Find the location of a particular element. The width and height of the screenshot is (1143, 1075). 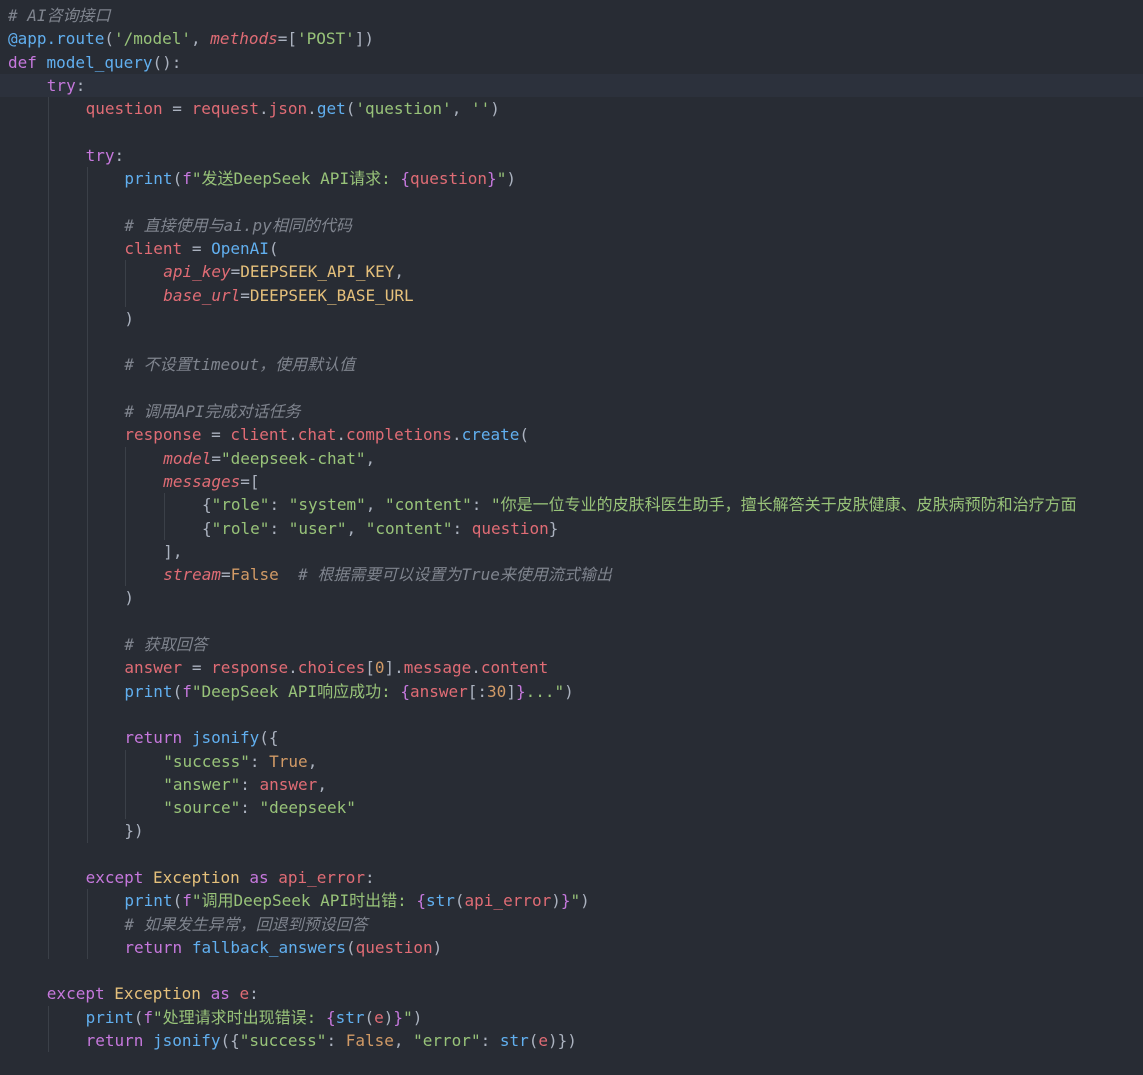

code-line-content: return fallback_answers(question) is located at coordinates (283, 947).